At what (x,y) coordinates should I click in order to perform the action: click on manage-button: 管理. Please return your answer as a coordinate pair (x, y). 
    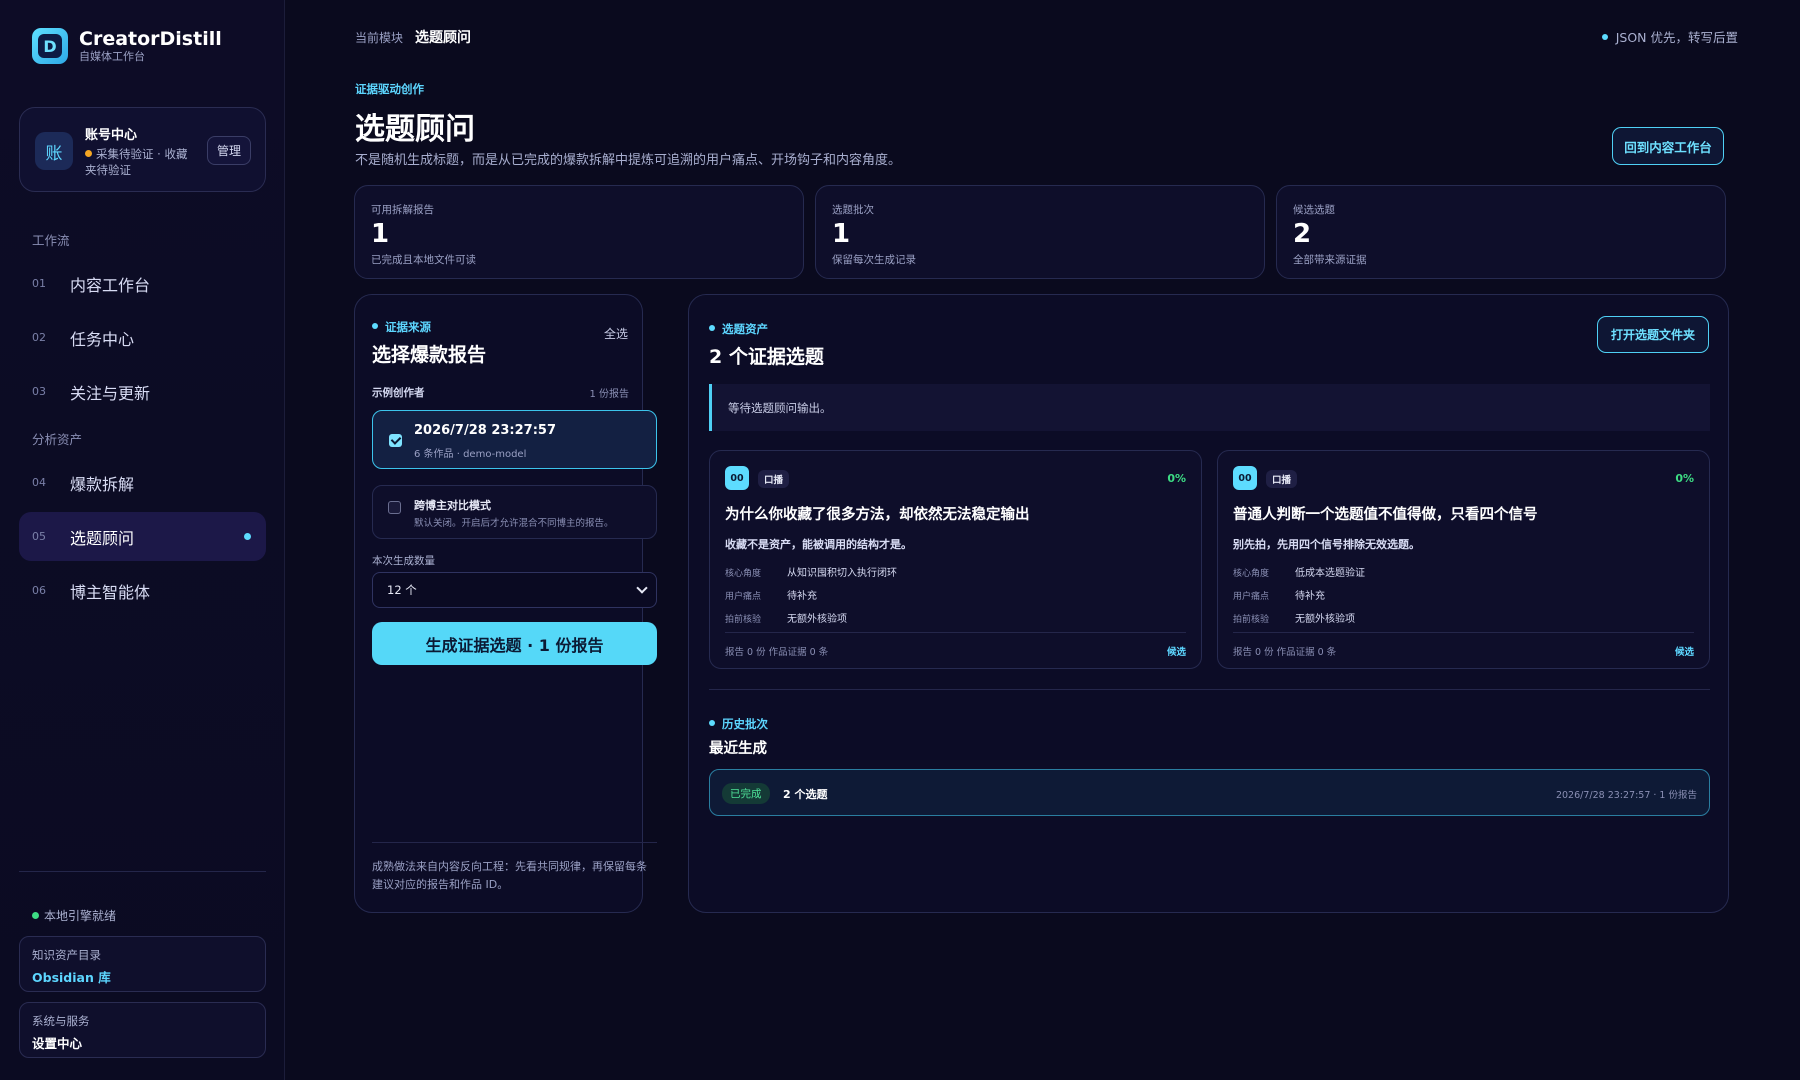
    Looking at the image, I should click on (228, 150).